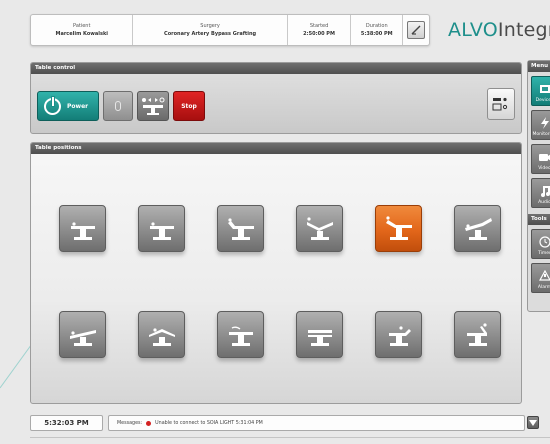 This screenshot has width=550, height=444. Describe the element at coordinates (81, 34) in the screenshot. I see `patient-name: Marcelim Kowalski` at that location.